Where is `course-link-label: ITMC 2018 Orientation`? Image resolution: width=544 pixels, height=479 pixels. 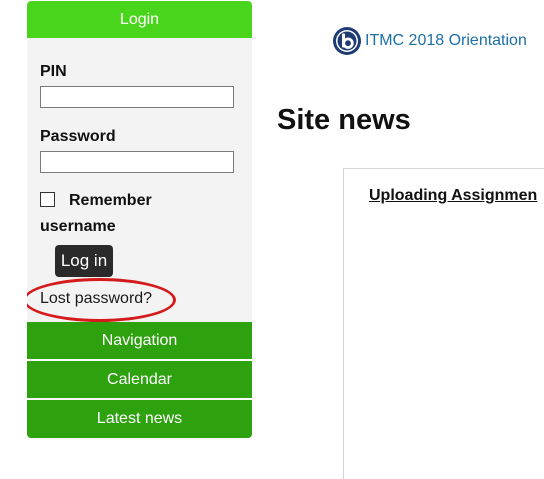 course-link-label: ITMC 2018 Orientation is located at coordinates (446, 40).